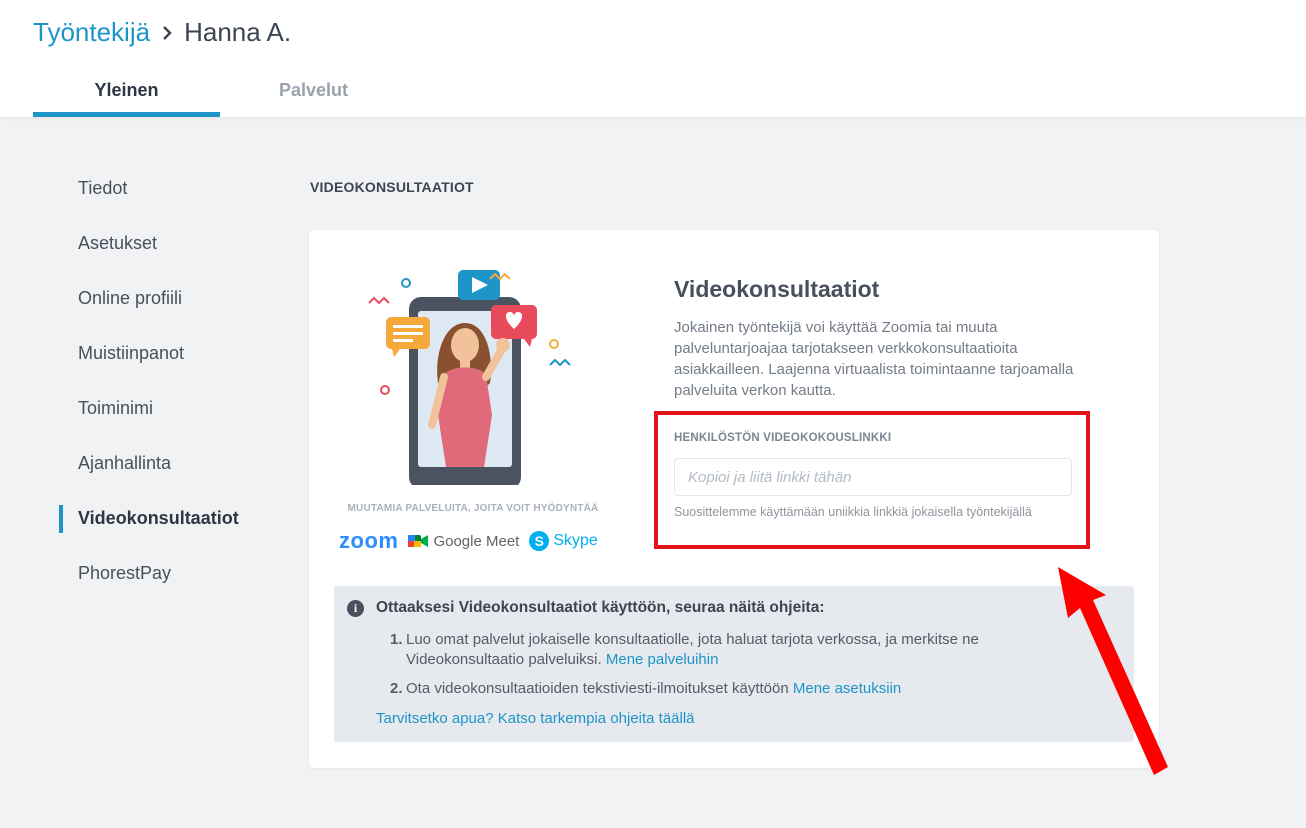  I want to click on meeting-link-label: HENKILÖSTÖN VIDEOKOKOUSLINKKI, so click(783, 438).